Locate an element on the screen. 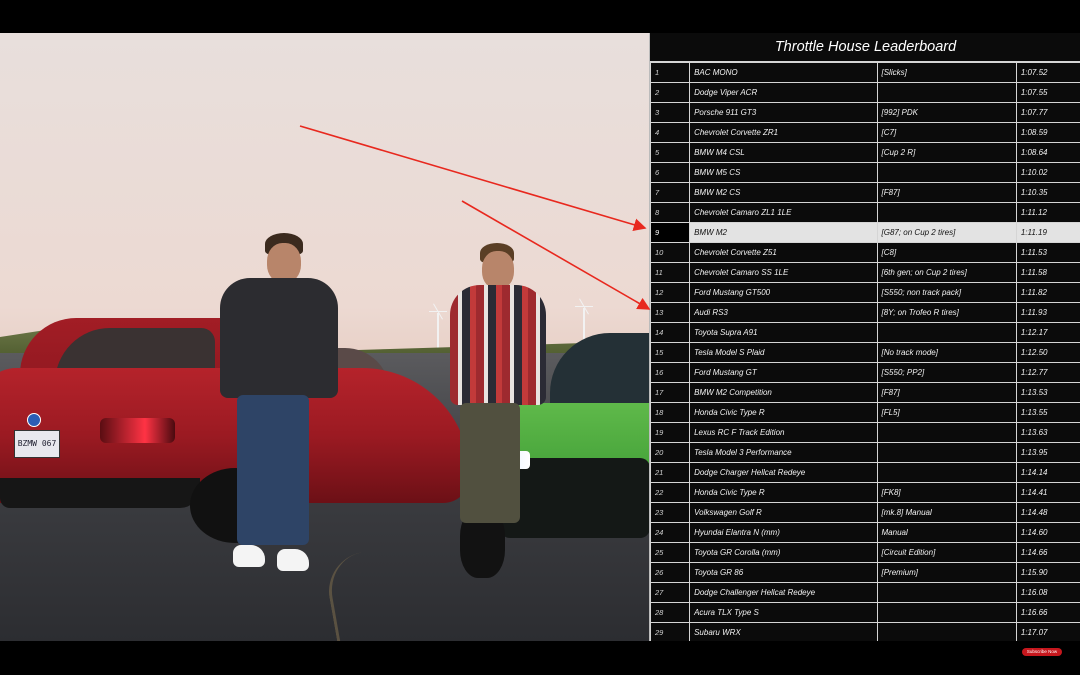  leaderboard-row: 28 Acura TLX Type S 1:16.66 is located at coordinates (864, 612).